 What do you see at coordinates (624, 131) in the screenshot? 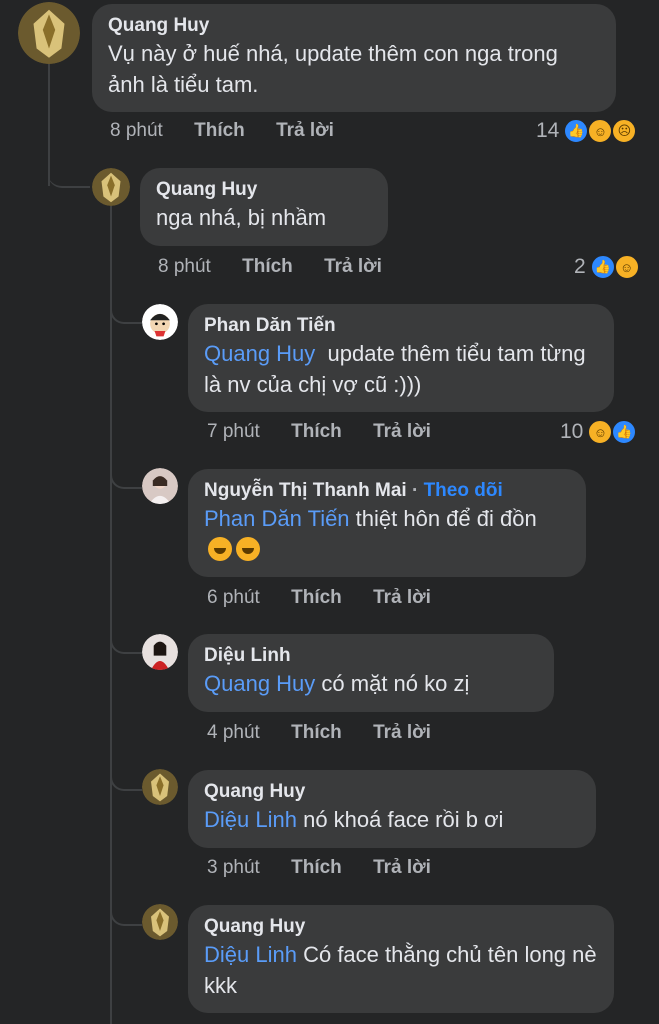
I see `sad-icon: ☹` at bounding box center [624, 131].